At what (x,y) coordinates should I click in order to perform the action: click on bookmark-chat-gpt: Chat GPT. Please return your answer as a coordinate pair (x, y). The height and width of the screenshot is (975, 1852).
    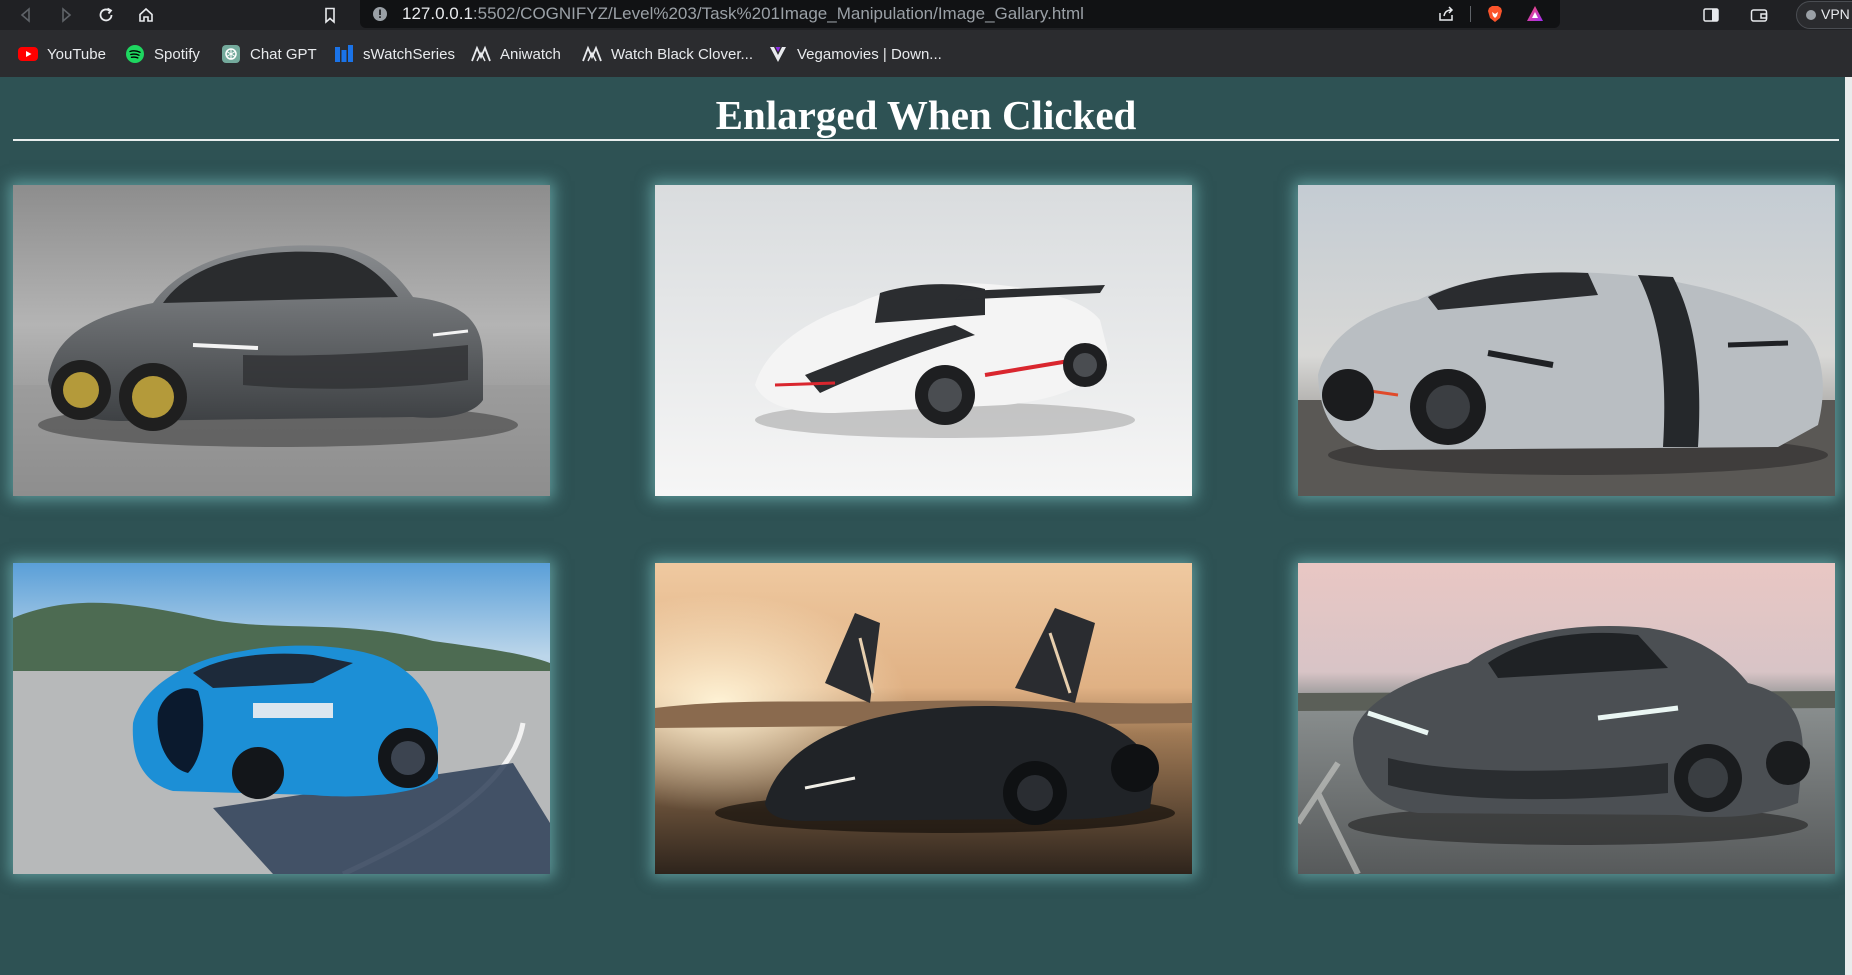
    Looking at the image, I should click on (268, 54).